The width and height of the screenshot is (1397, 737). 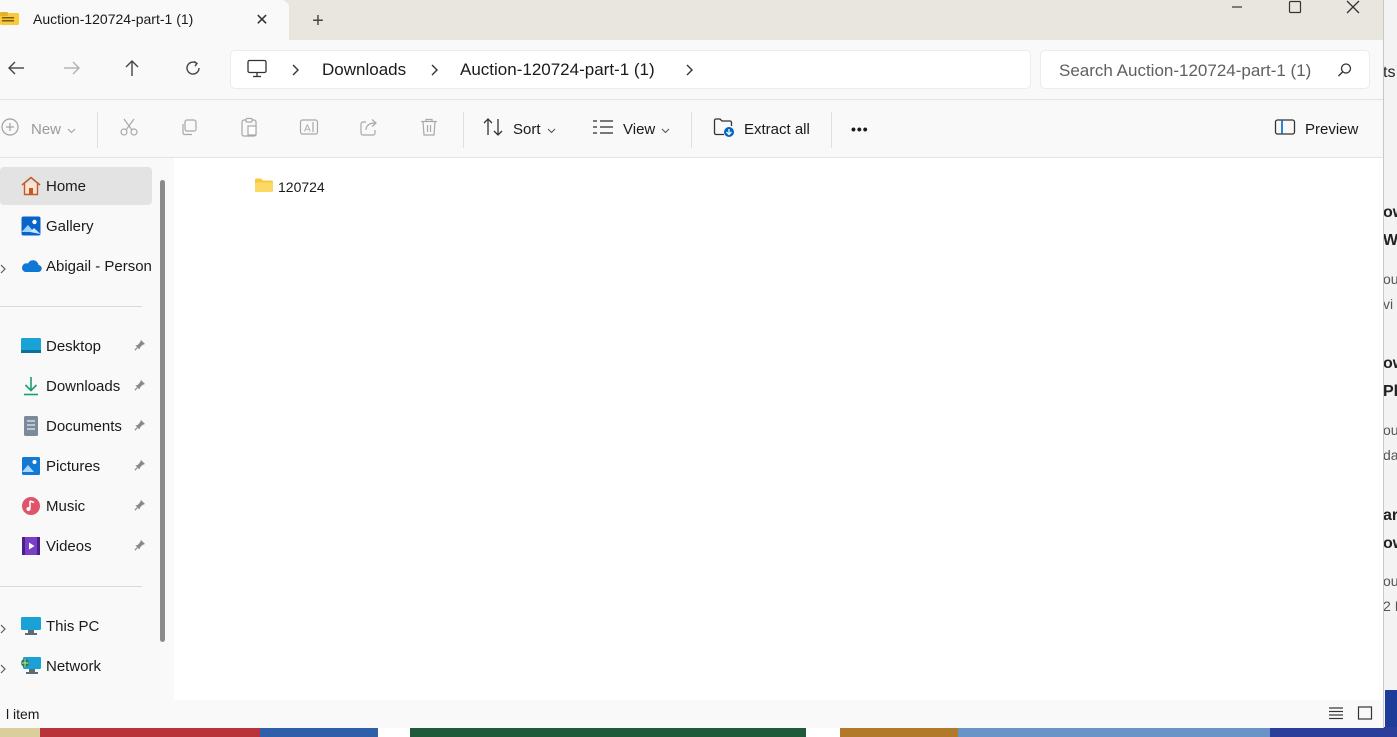 I want to click on svg-text: A, so click(x=307, y=129).